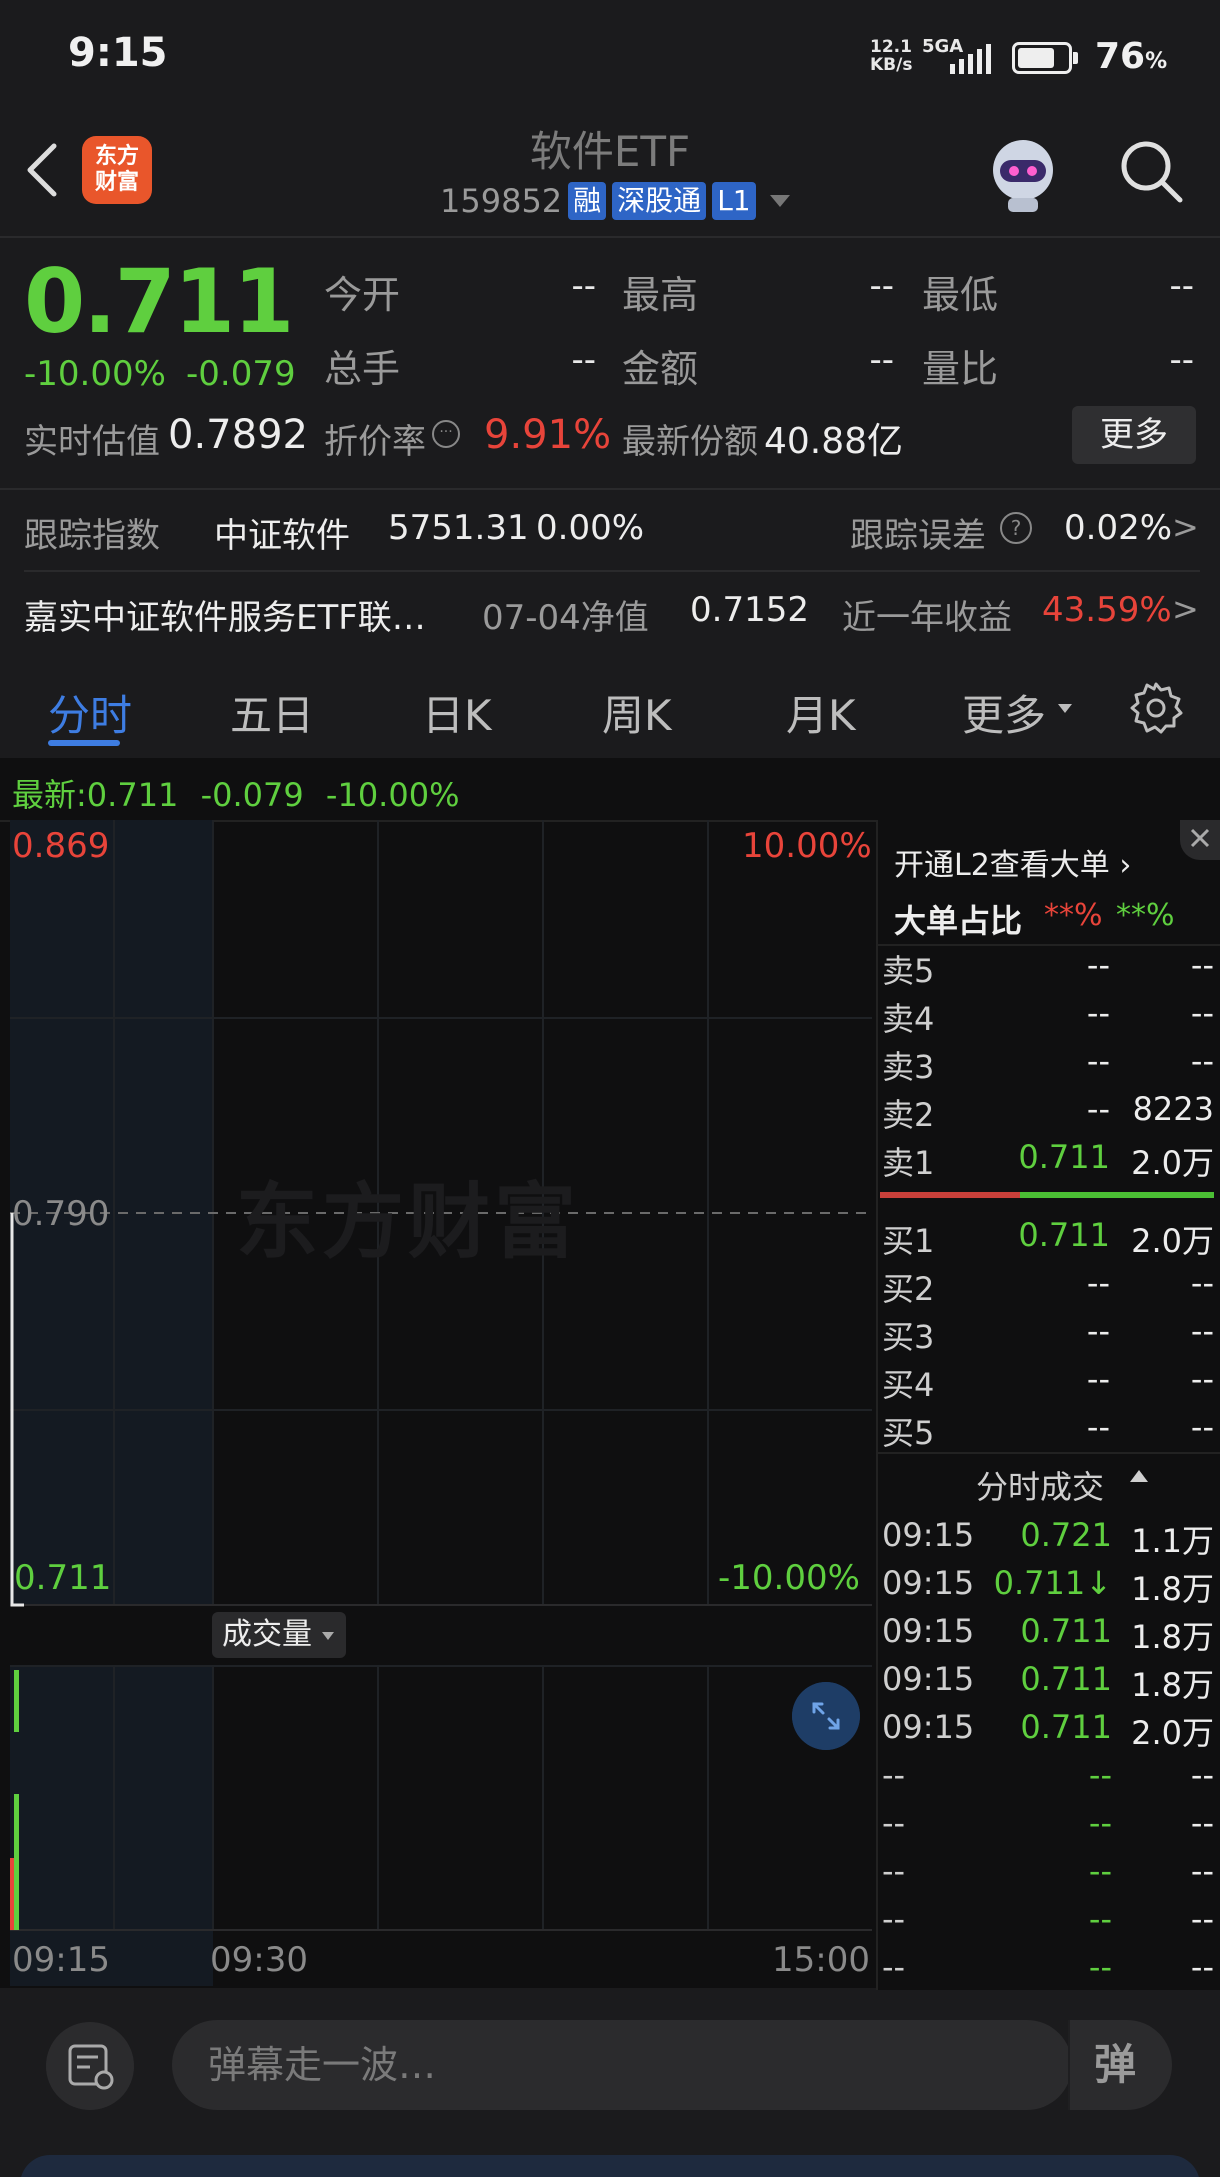 Image resolution: width=1220 pixels, height=2177 pixels. What do you see at coordinates (116, 182) in the screenshot?
I see `logo-text-2: 财富` at bounding box center [116, 182].